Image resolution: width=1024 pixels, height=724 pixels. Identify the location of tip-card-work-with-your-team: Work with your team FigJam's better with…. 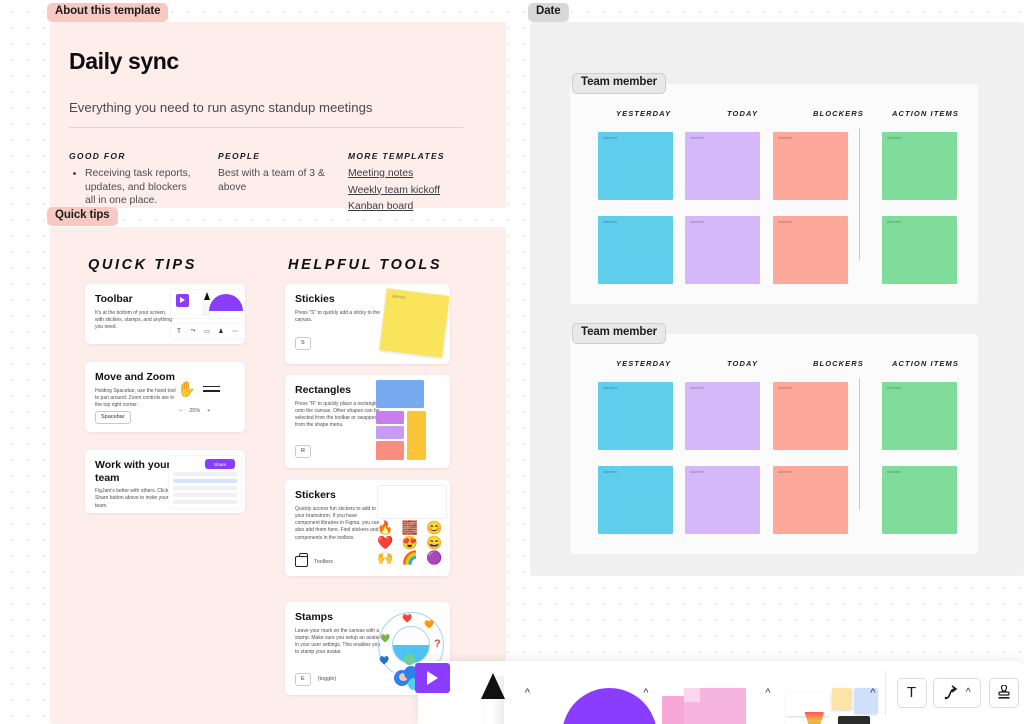
(165, 481).